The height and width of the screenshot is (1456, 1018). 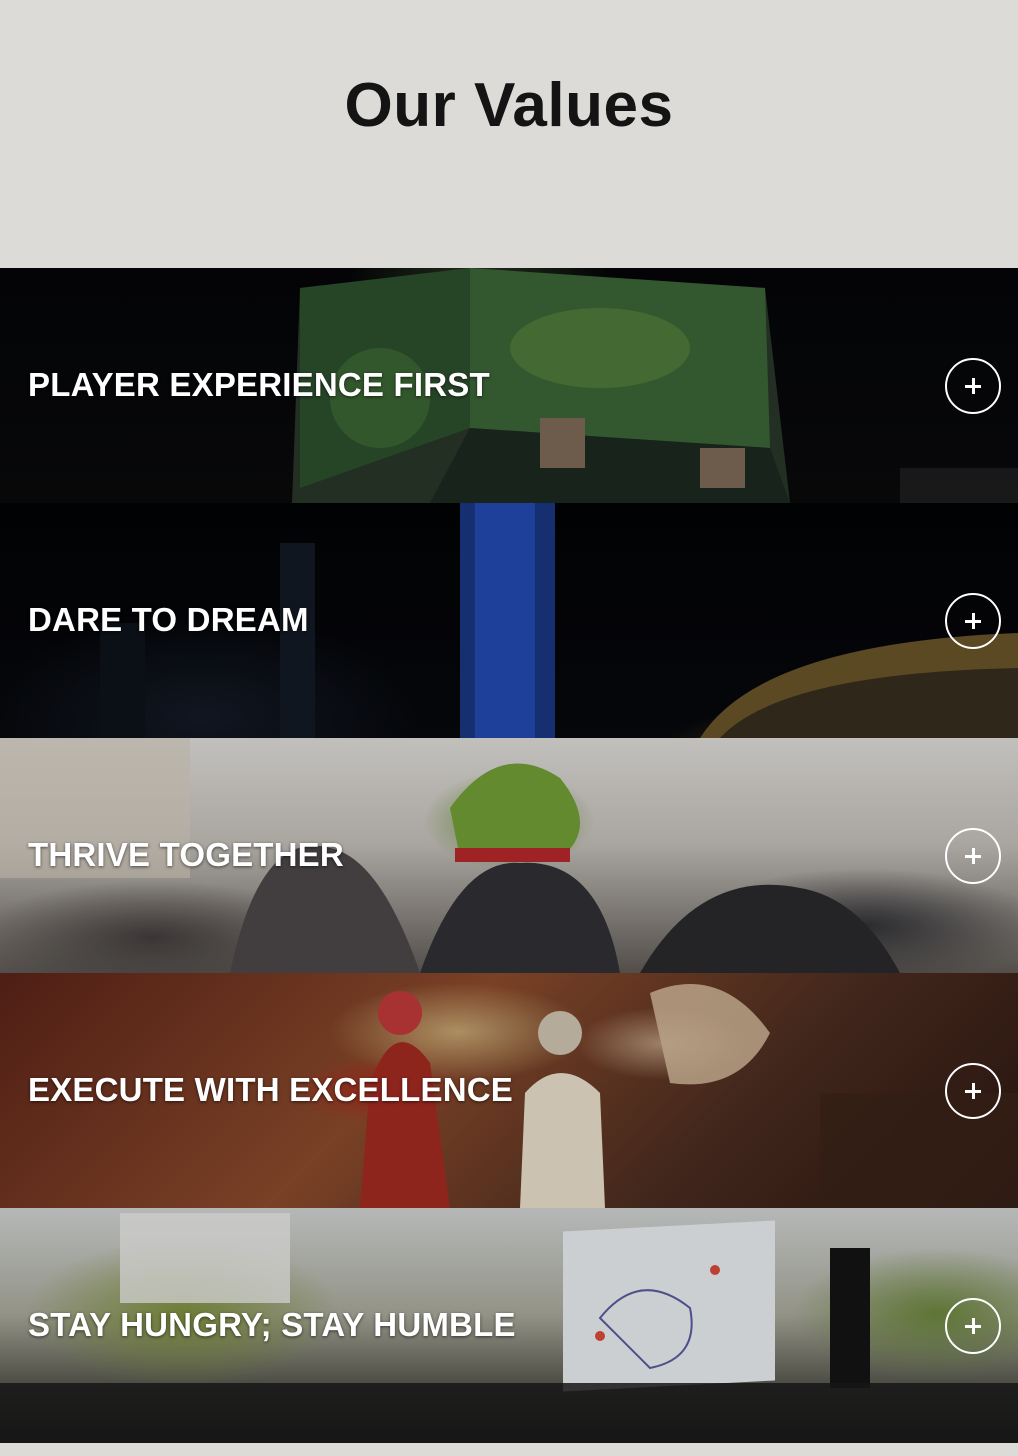 What do you see at coordinates (259, 384) in the screenshot?
I see `value-title: PLAYER EXPERIENCE FIRST` at bounding box center [259, 384].